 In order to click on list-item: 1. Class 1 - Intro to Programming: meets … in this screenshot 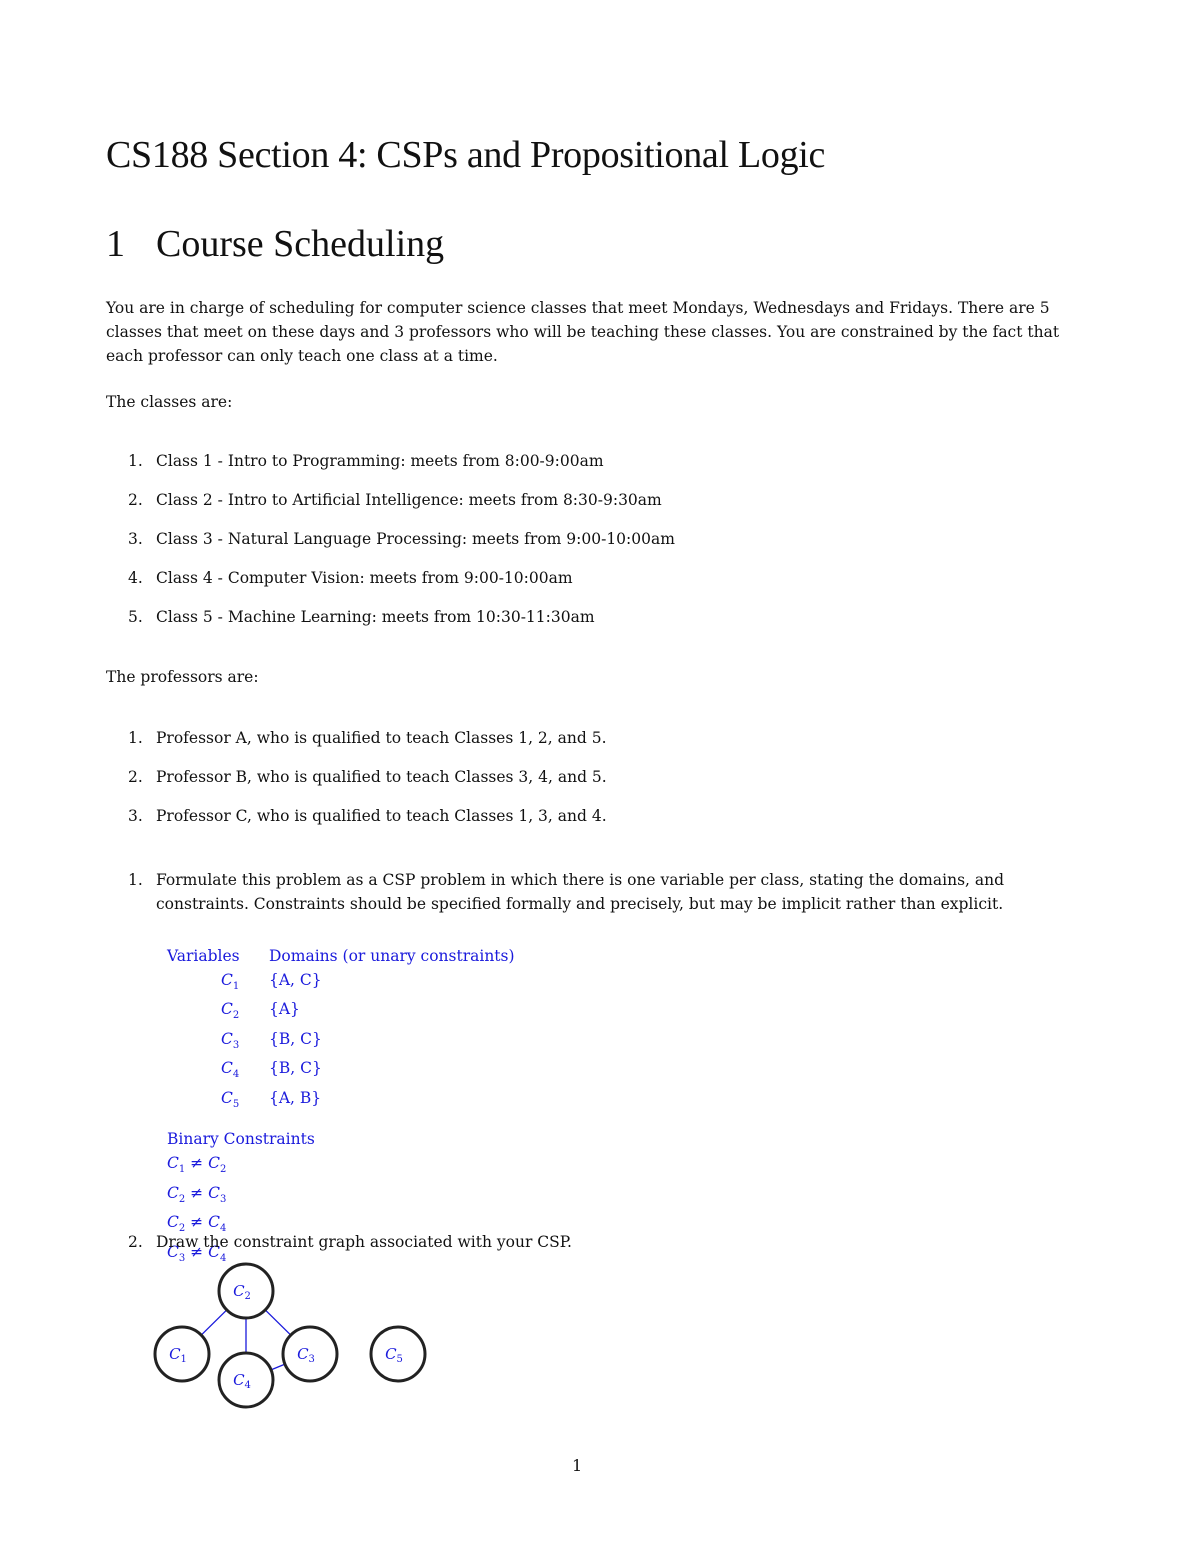, I will do `click(366, 461)`.